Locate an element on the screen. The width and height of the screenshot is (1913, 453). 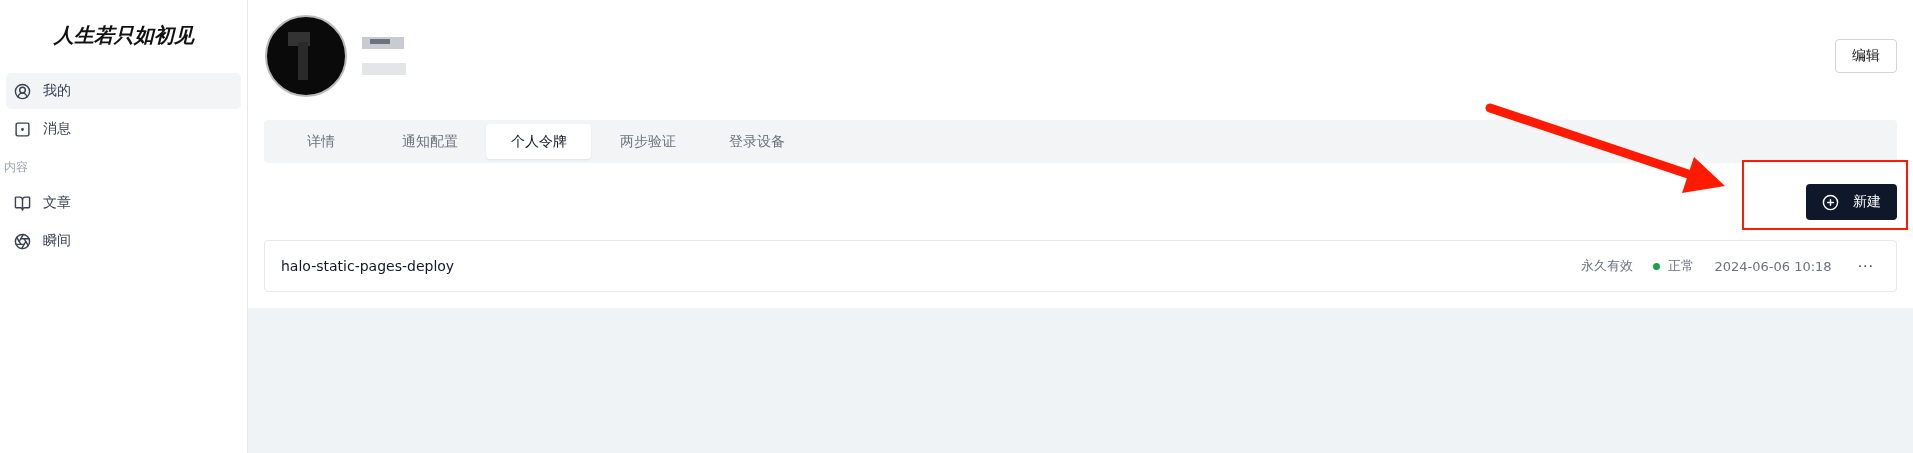
section-heading: 内容 is located at coordinates (16, 167).